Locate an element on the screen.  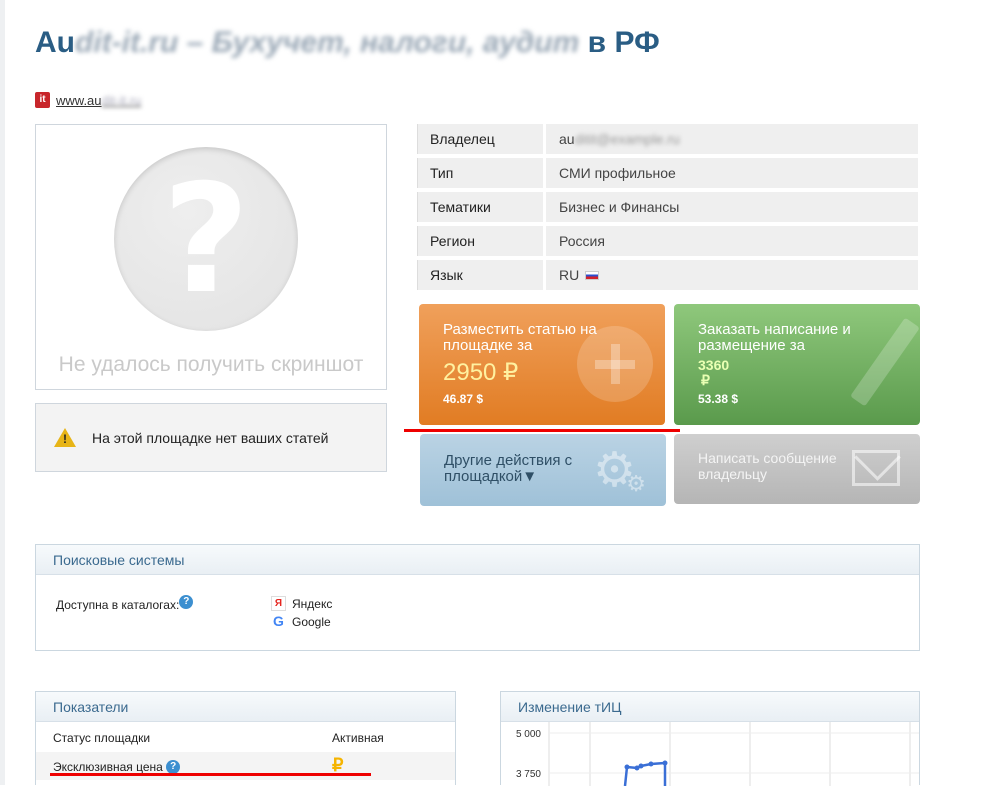
order-writing-usd: 53.38 $ is located at coordinates (718, 399).